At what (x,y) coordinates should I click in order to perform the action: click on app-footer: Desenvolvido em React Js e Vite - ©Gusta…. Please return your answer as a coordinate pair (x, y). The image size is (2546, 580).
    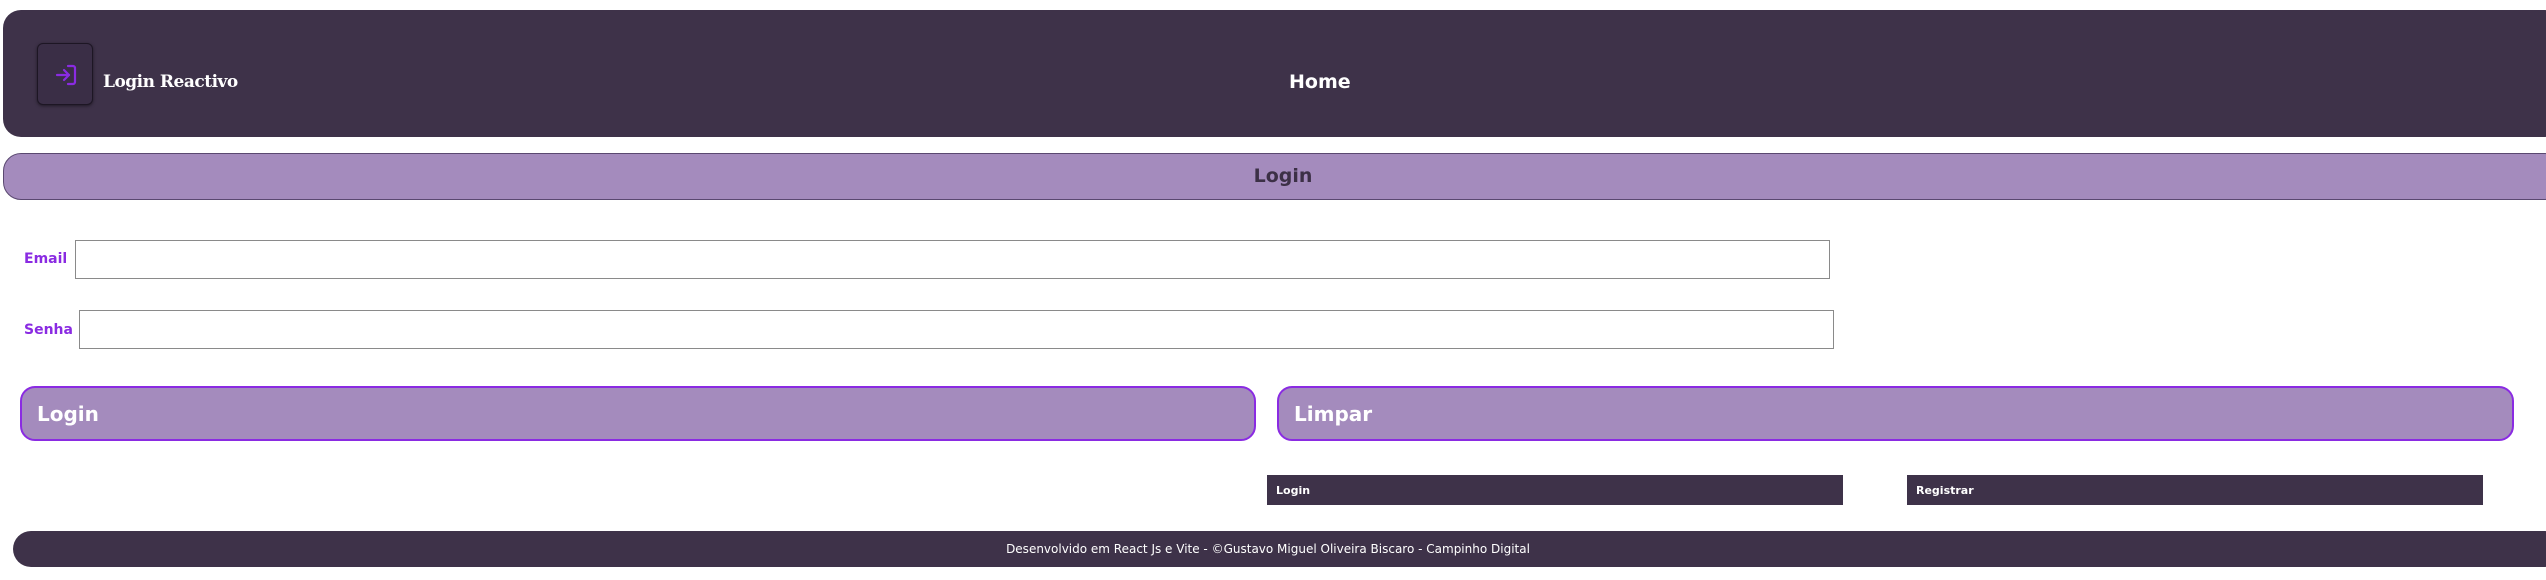
    Looking at the image, I should click on (1279, 549).